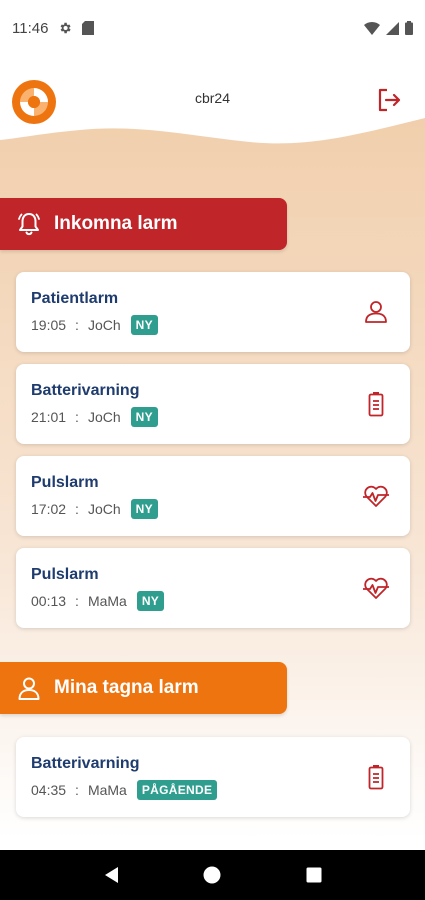 Image resolution: width=425 pixels, height=900 pixels. What do you see at coordinates (49, 417) in the screenshot?
I see `alarm-time: 21:01` at bounding box center [49, 417].